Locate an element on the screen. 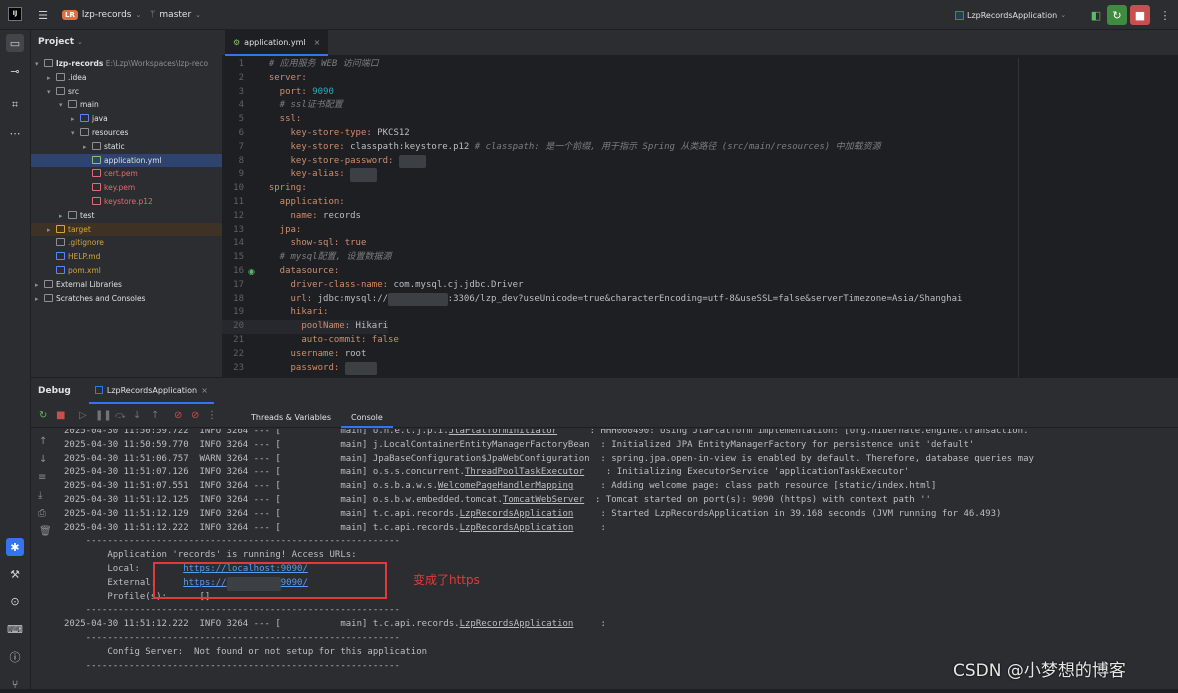 This screenshot has width=1178, height=693. main-menu-icon: ☰ is located at coordinates (43, 15).